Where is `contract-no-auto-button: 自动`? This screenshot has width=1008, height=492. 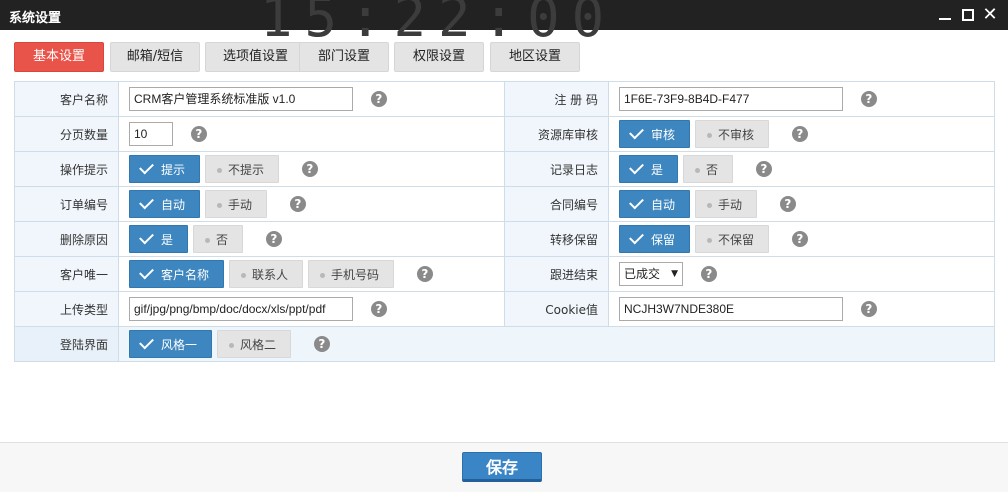 contract-no-auto-button: 自动 is located at coordinates (655, 204).